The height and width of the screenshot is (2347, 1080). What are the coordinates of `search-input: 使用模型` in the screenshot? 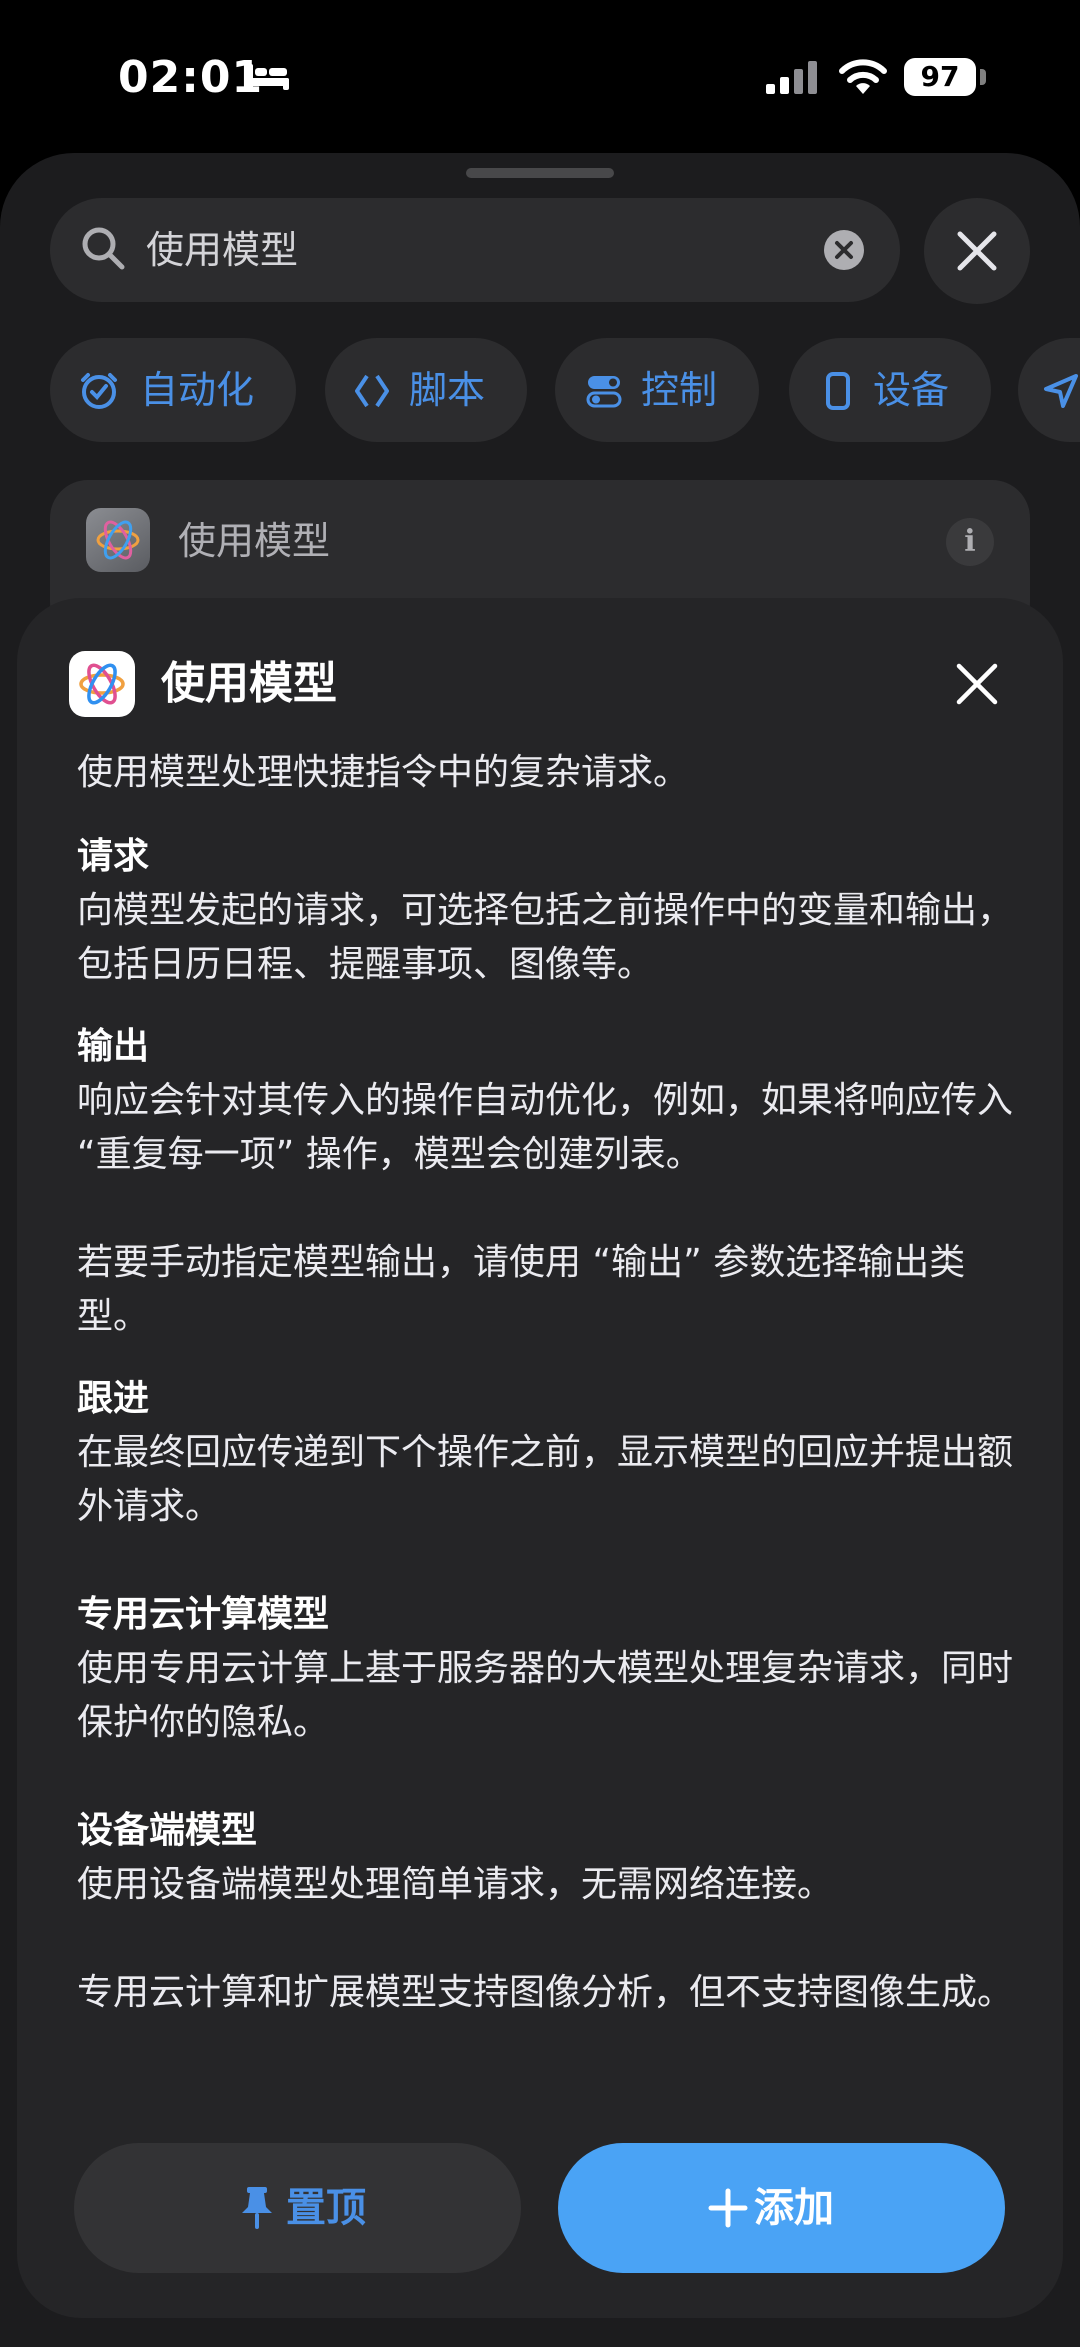 It's located at (475, 250).